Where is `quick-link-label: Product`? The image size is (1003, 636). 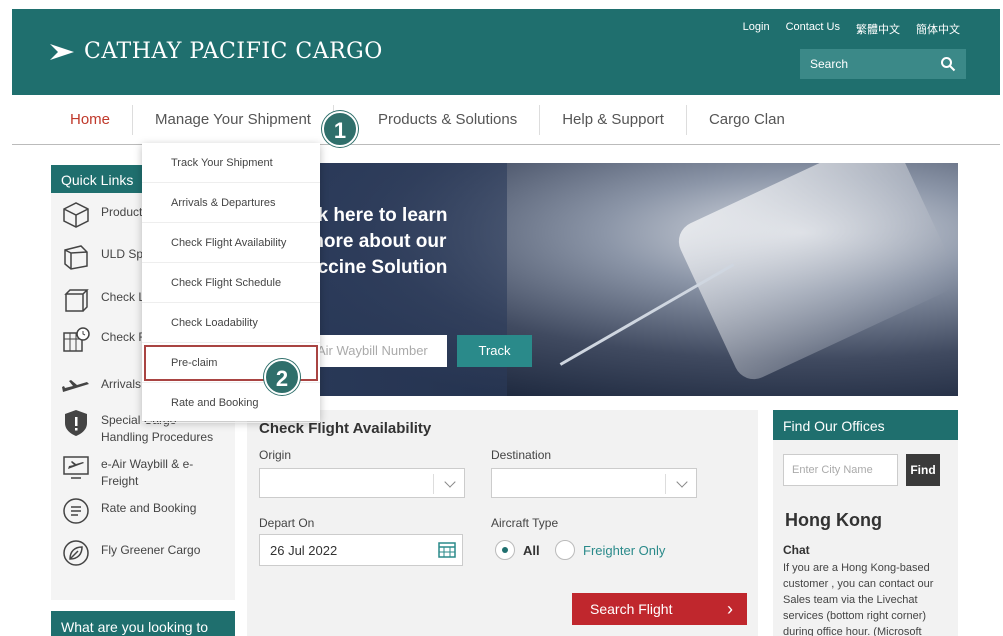 quick-link-label: Product is located at coordinates (122, 212).